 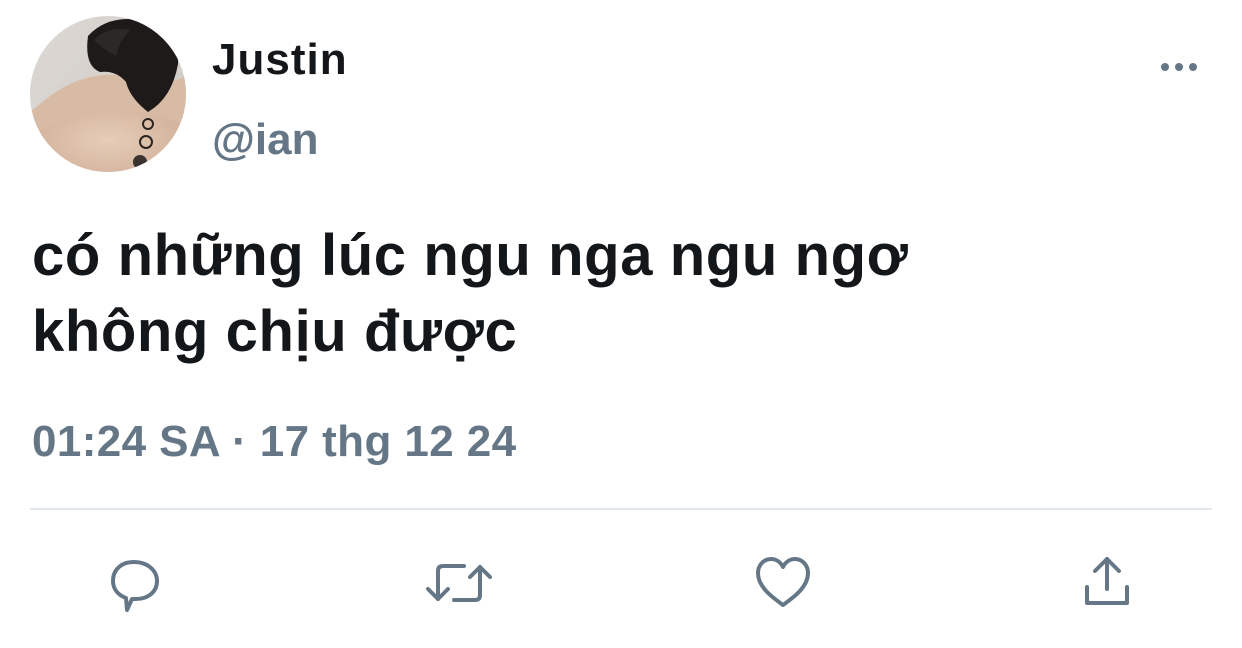 What do you see at coordinates (265, 140) in the screenshot?
I see `user-handle: @ian` at bounding box center [265, 140].